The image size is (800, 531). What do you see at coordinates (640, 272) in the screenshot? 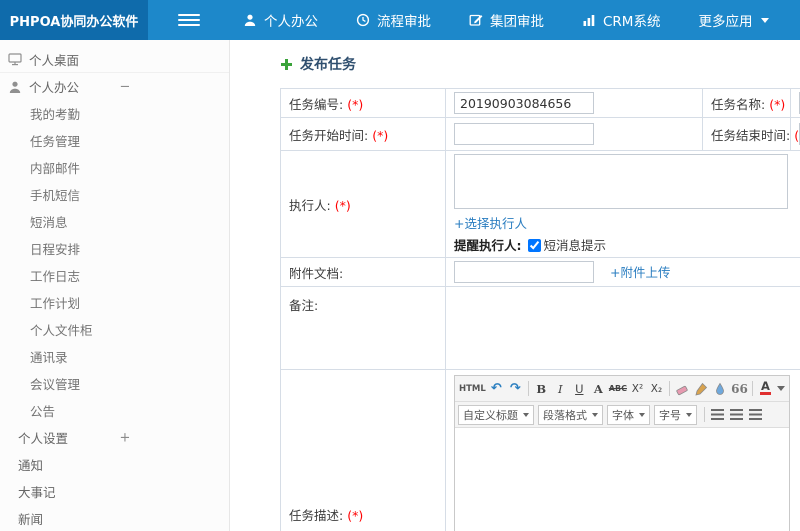
I see `attachment-upload-link: +附件上传` at bounding box center [640, 272].